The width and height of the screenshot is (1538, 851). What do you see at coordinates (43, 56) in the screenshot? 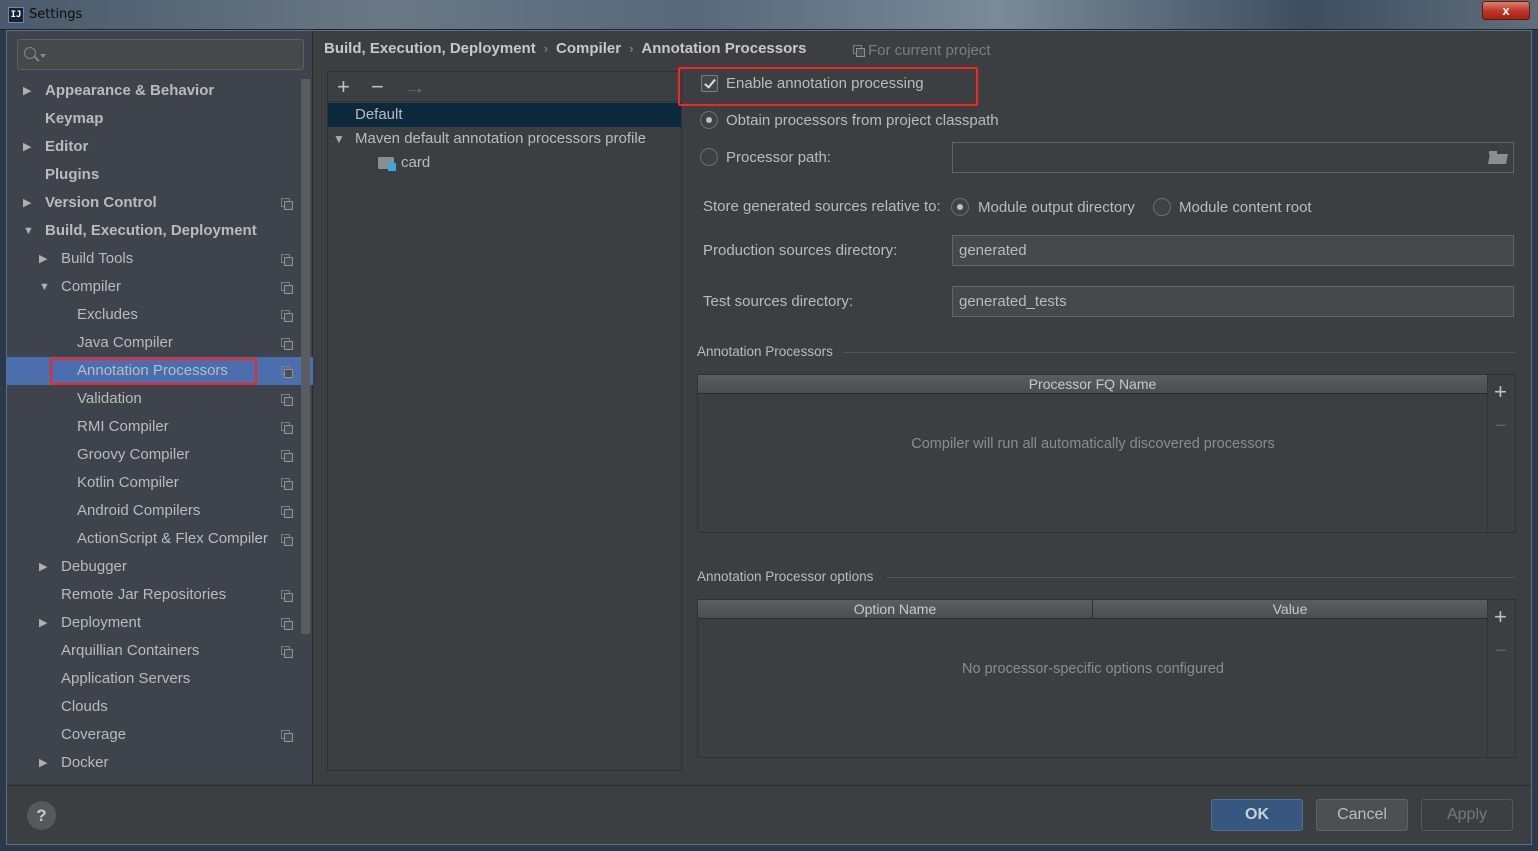
I see `search-options-caret-icon` at bounding box center [43, 56].